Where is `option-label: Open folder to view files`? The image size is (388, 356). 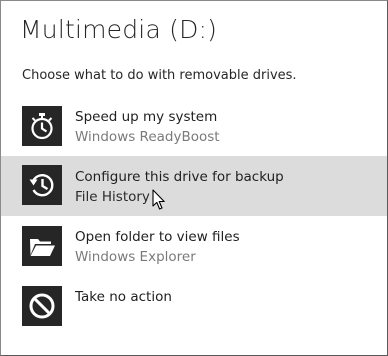
option-label: Open folder to view files is located at coordinates (157, 237).